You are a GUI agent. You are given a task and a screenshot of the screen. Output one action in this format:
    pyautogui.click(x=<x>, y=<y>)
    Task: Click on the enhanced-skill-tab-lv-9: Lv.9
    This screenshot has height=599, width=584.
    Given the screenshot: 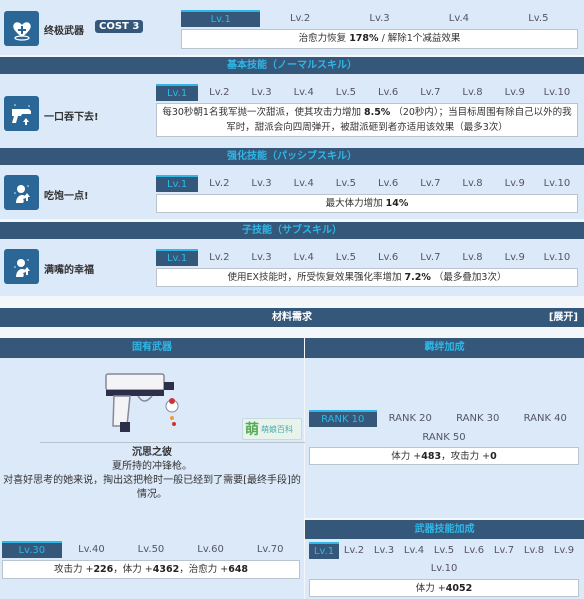 What is the action you would take?
    pyautogui.click(x=515, y=183)
    